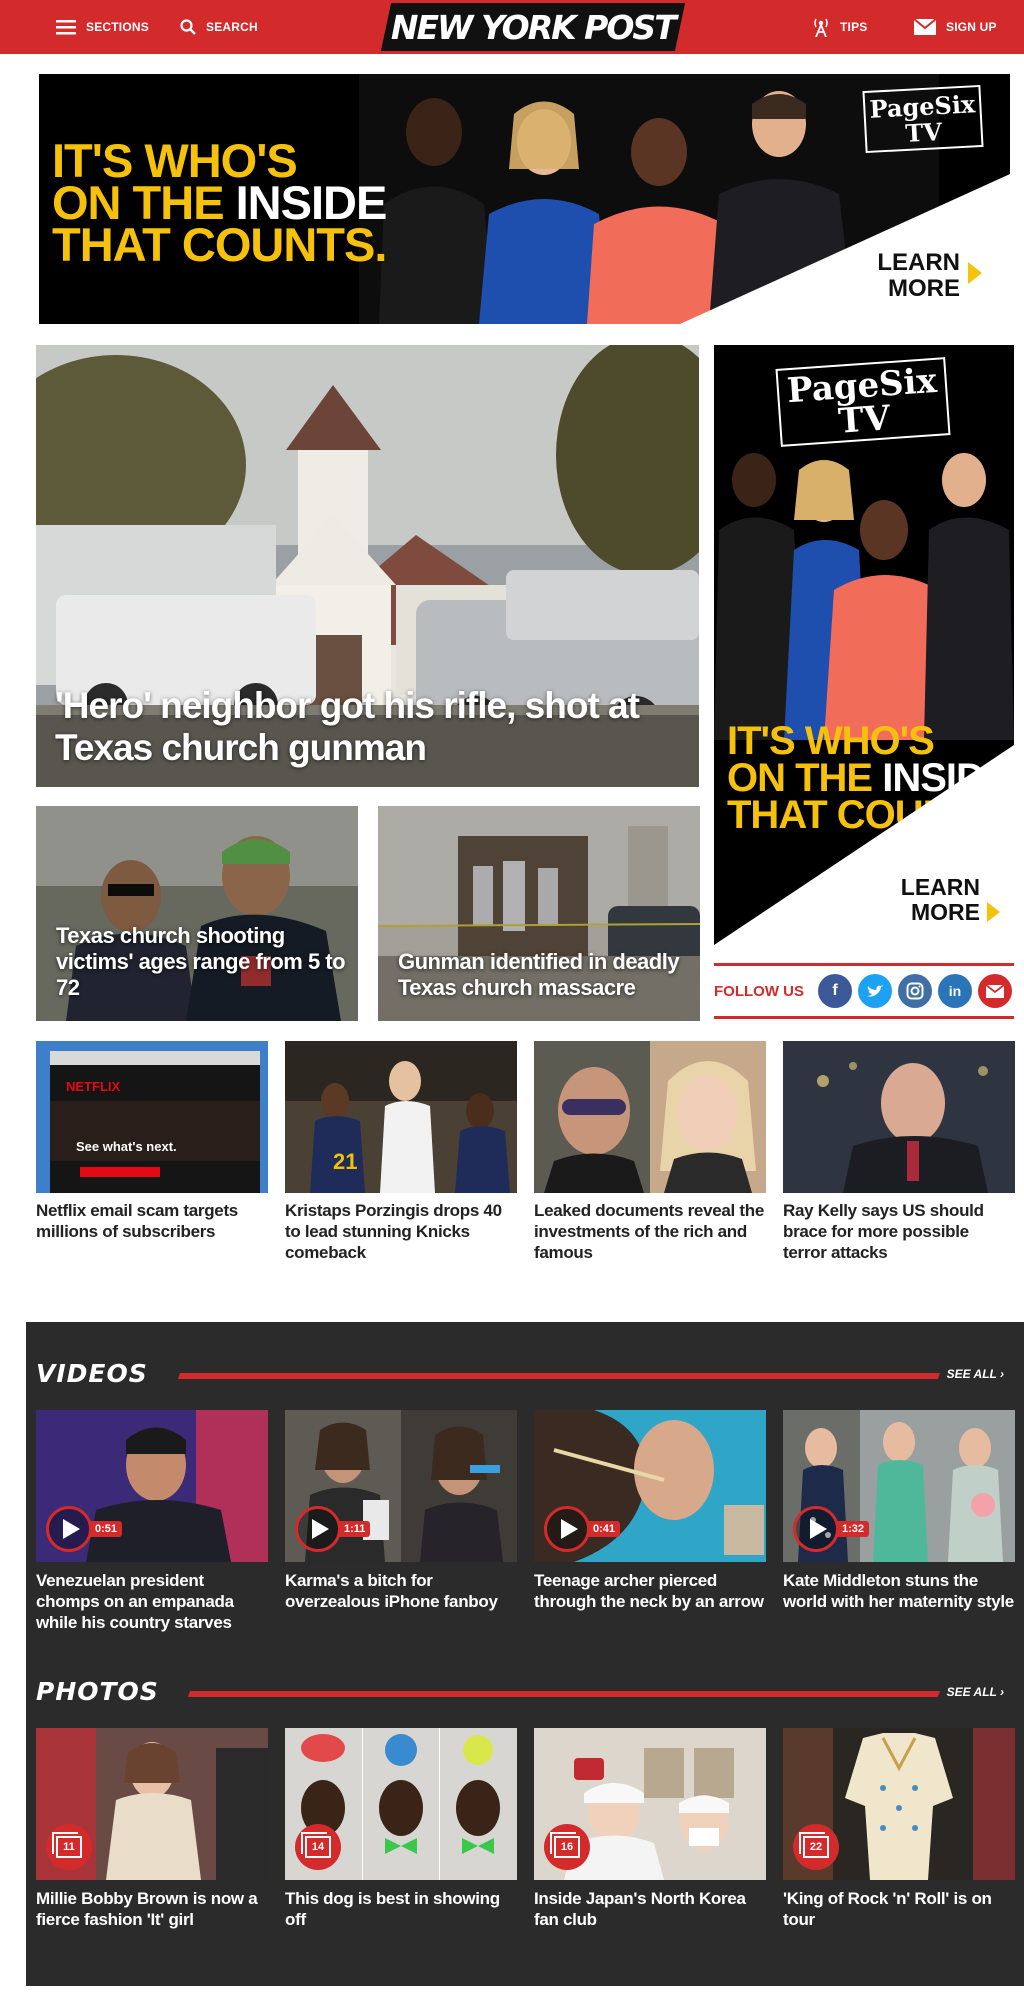 Image resolution: width=1024 pixels, height=2000 pixels. I want to click on banner-white-wedge, so click(845, 249).